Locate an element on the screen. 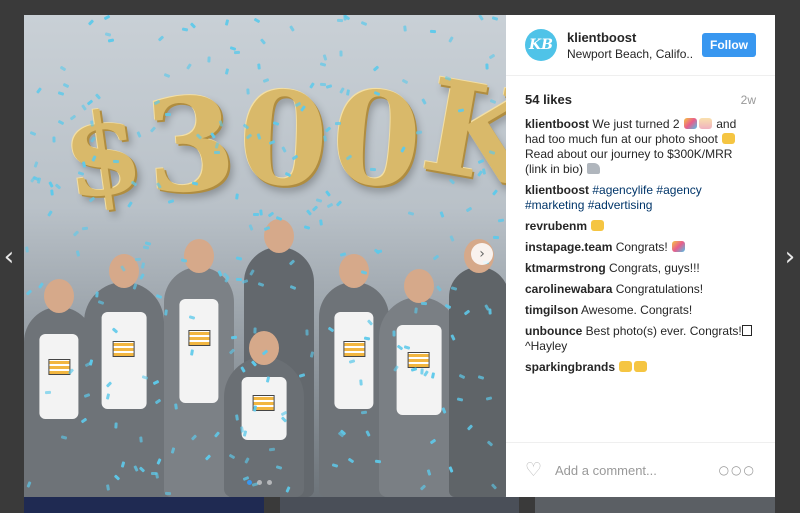  comment-username: ktmarmstrong is located at coordinates (565, 268).